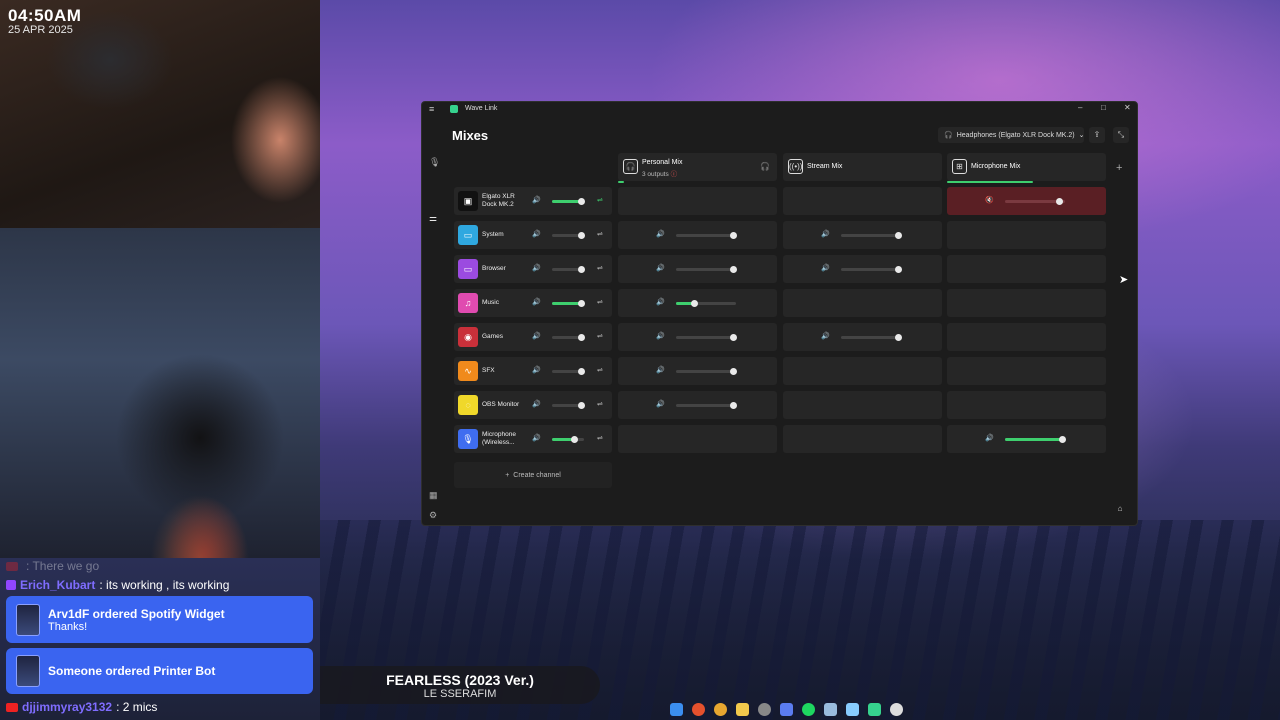 The image size is (1280, 720). What do you see at coordinates (433, 515) in the screenshot?
I see `settings-gear-icon: ⚙` at bounding box center [433, 515].